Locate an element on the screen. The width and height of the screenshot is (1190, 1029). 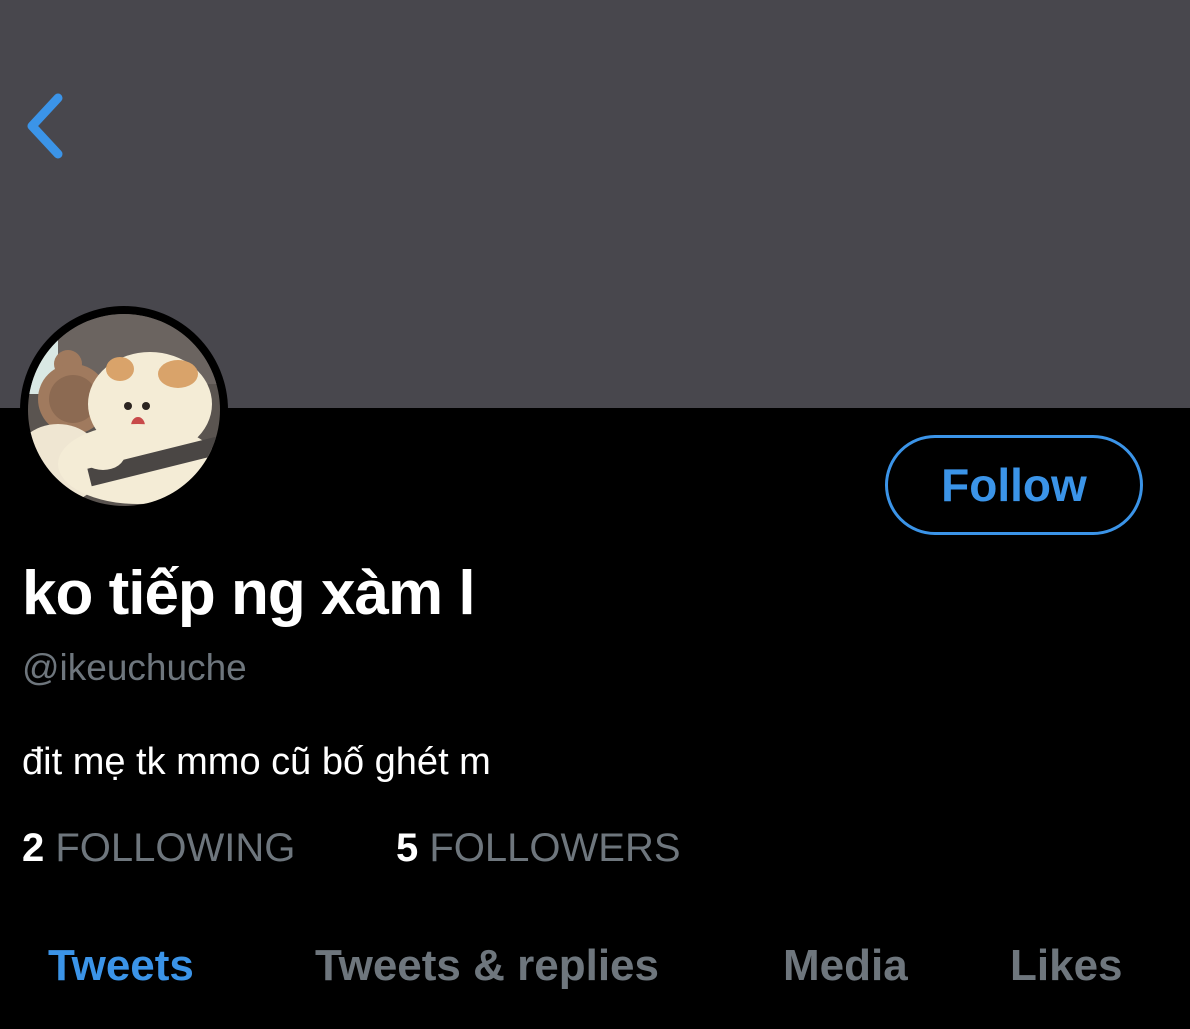
profile-bio: đit mẹ tk mmo cũ bố ghét m is located at coordinates (256, 762).